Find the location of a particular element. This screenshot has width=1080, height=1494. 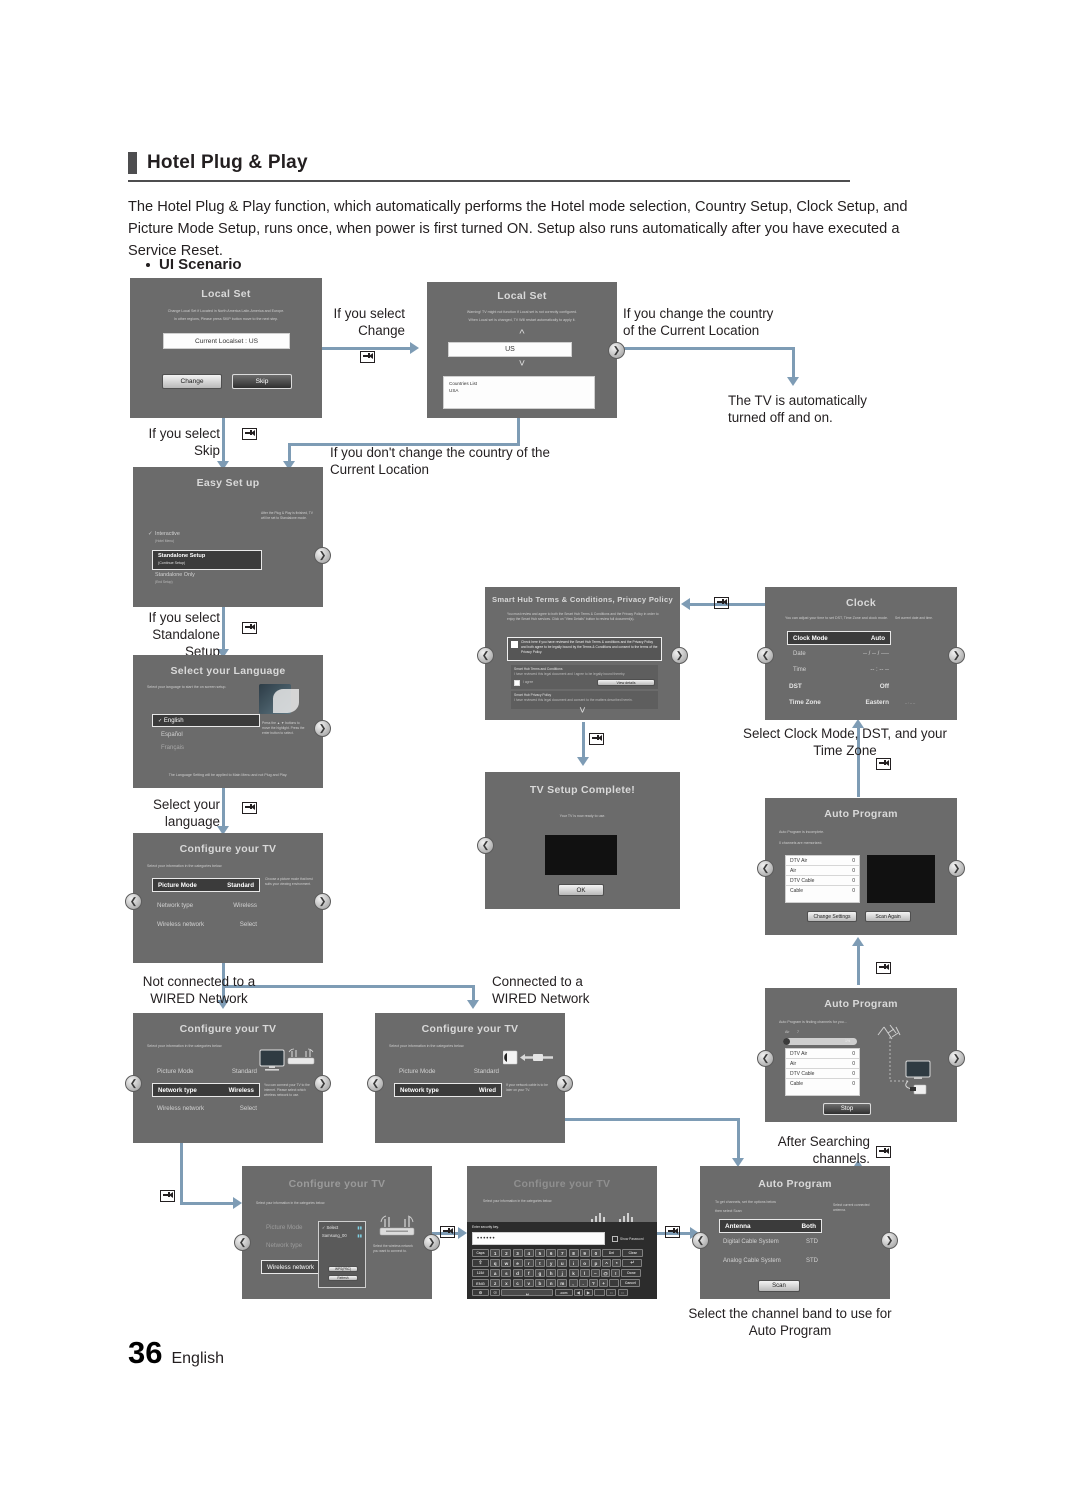

key-q: q is located at coordinates (495, 1263).